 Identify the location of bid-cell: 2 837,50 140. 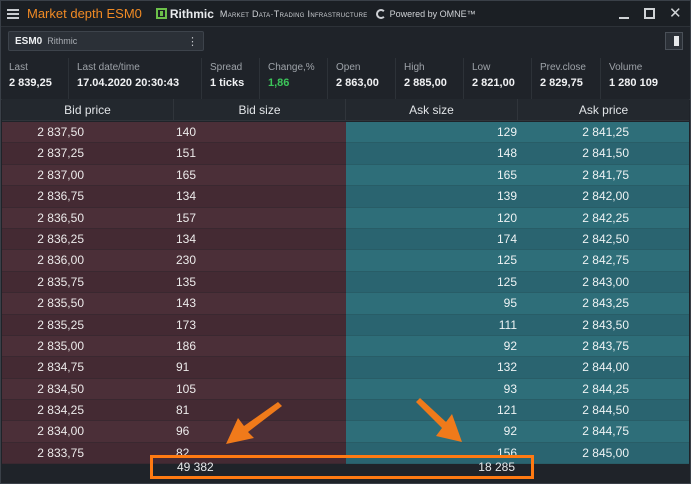
(174, 133).